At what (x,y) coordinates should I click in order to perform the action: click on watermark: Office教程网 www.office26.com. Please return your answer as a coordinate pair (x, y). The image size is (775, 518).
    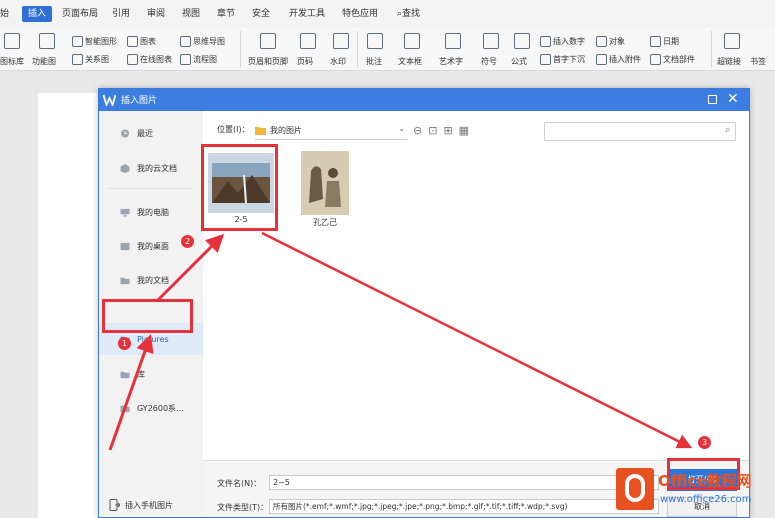
    Looking at the image, I should click on (693, 490).